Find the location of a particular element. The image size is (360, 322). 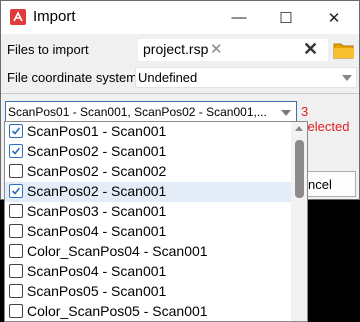

close-icon: ✕ is located at coordinates (334, 18).